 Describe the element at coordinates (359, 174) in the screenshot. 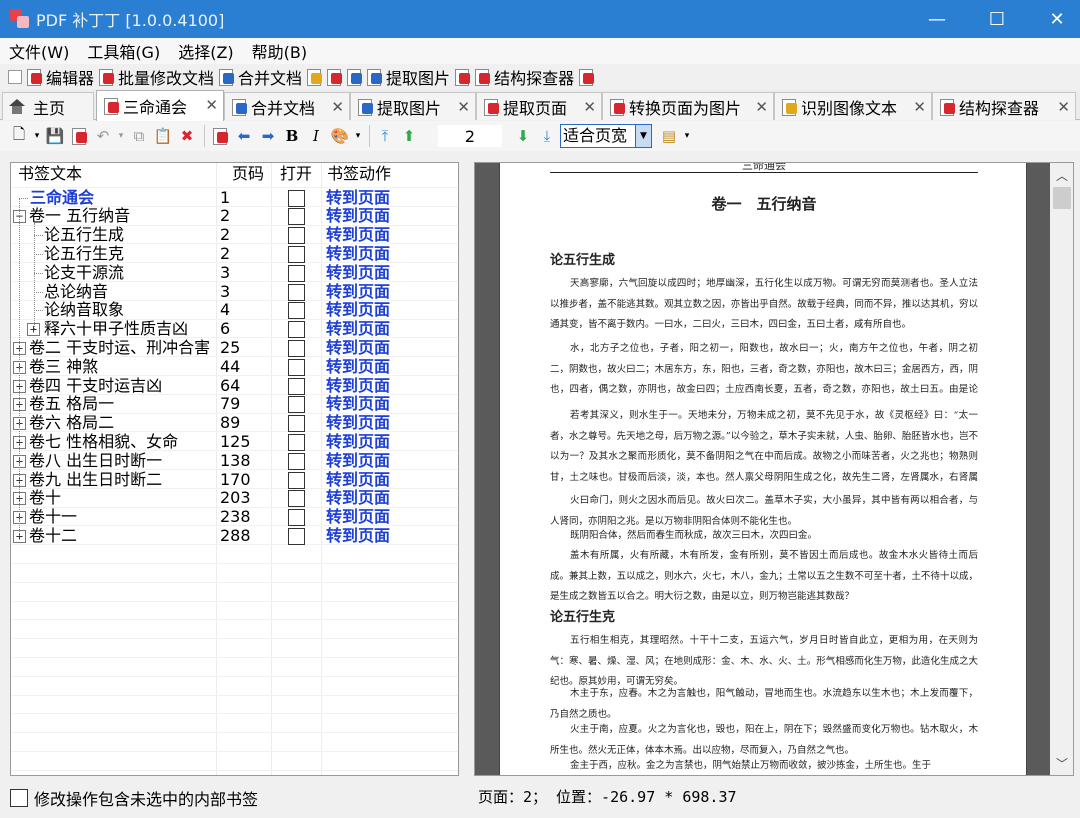

I see `column-header-action: 书签动作` at that location.